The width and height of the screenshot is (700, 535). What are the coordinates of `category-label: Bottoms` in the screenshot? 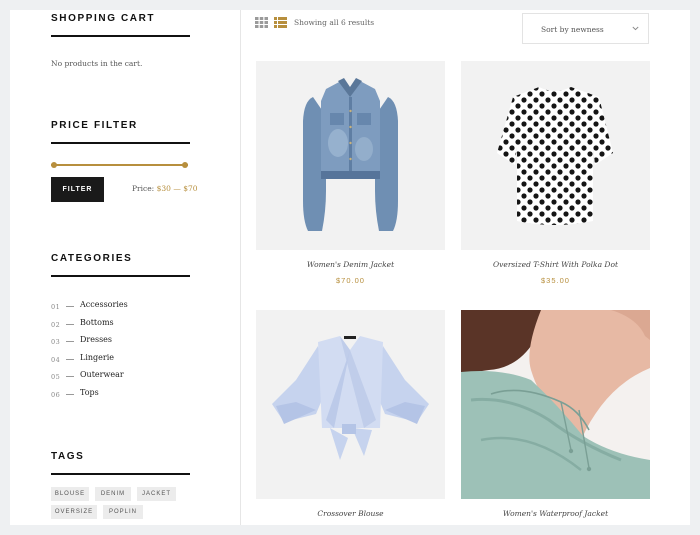 It's located at (97, 322).